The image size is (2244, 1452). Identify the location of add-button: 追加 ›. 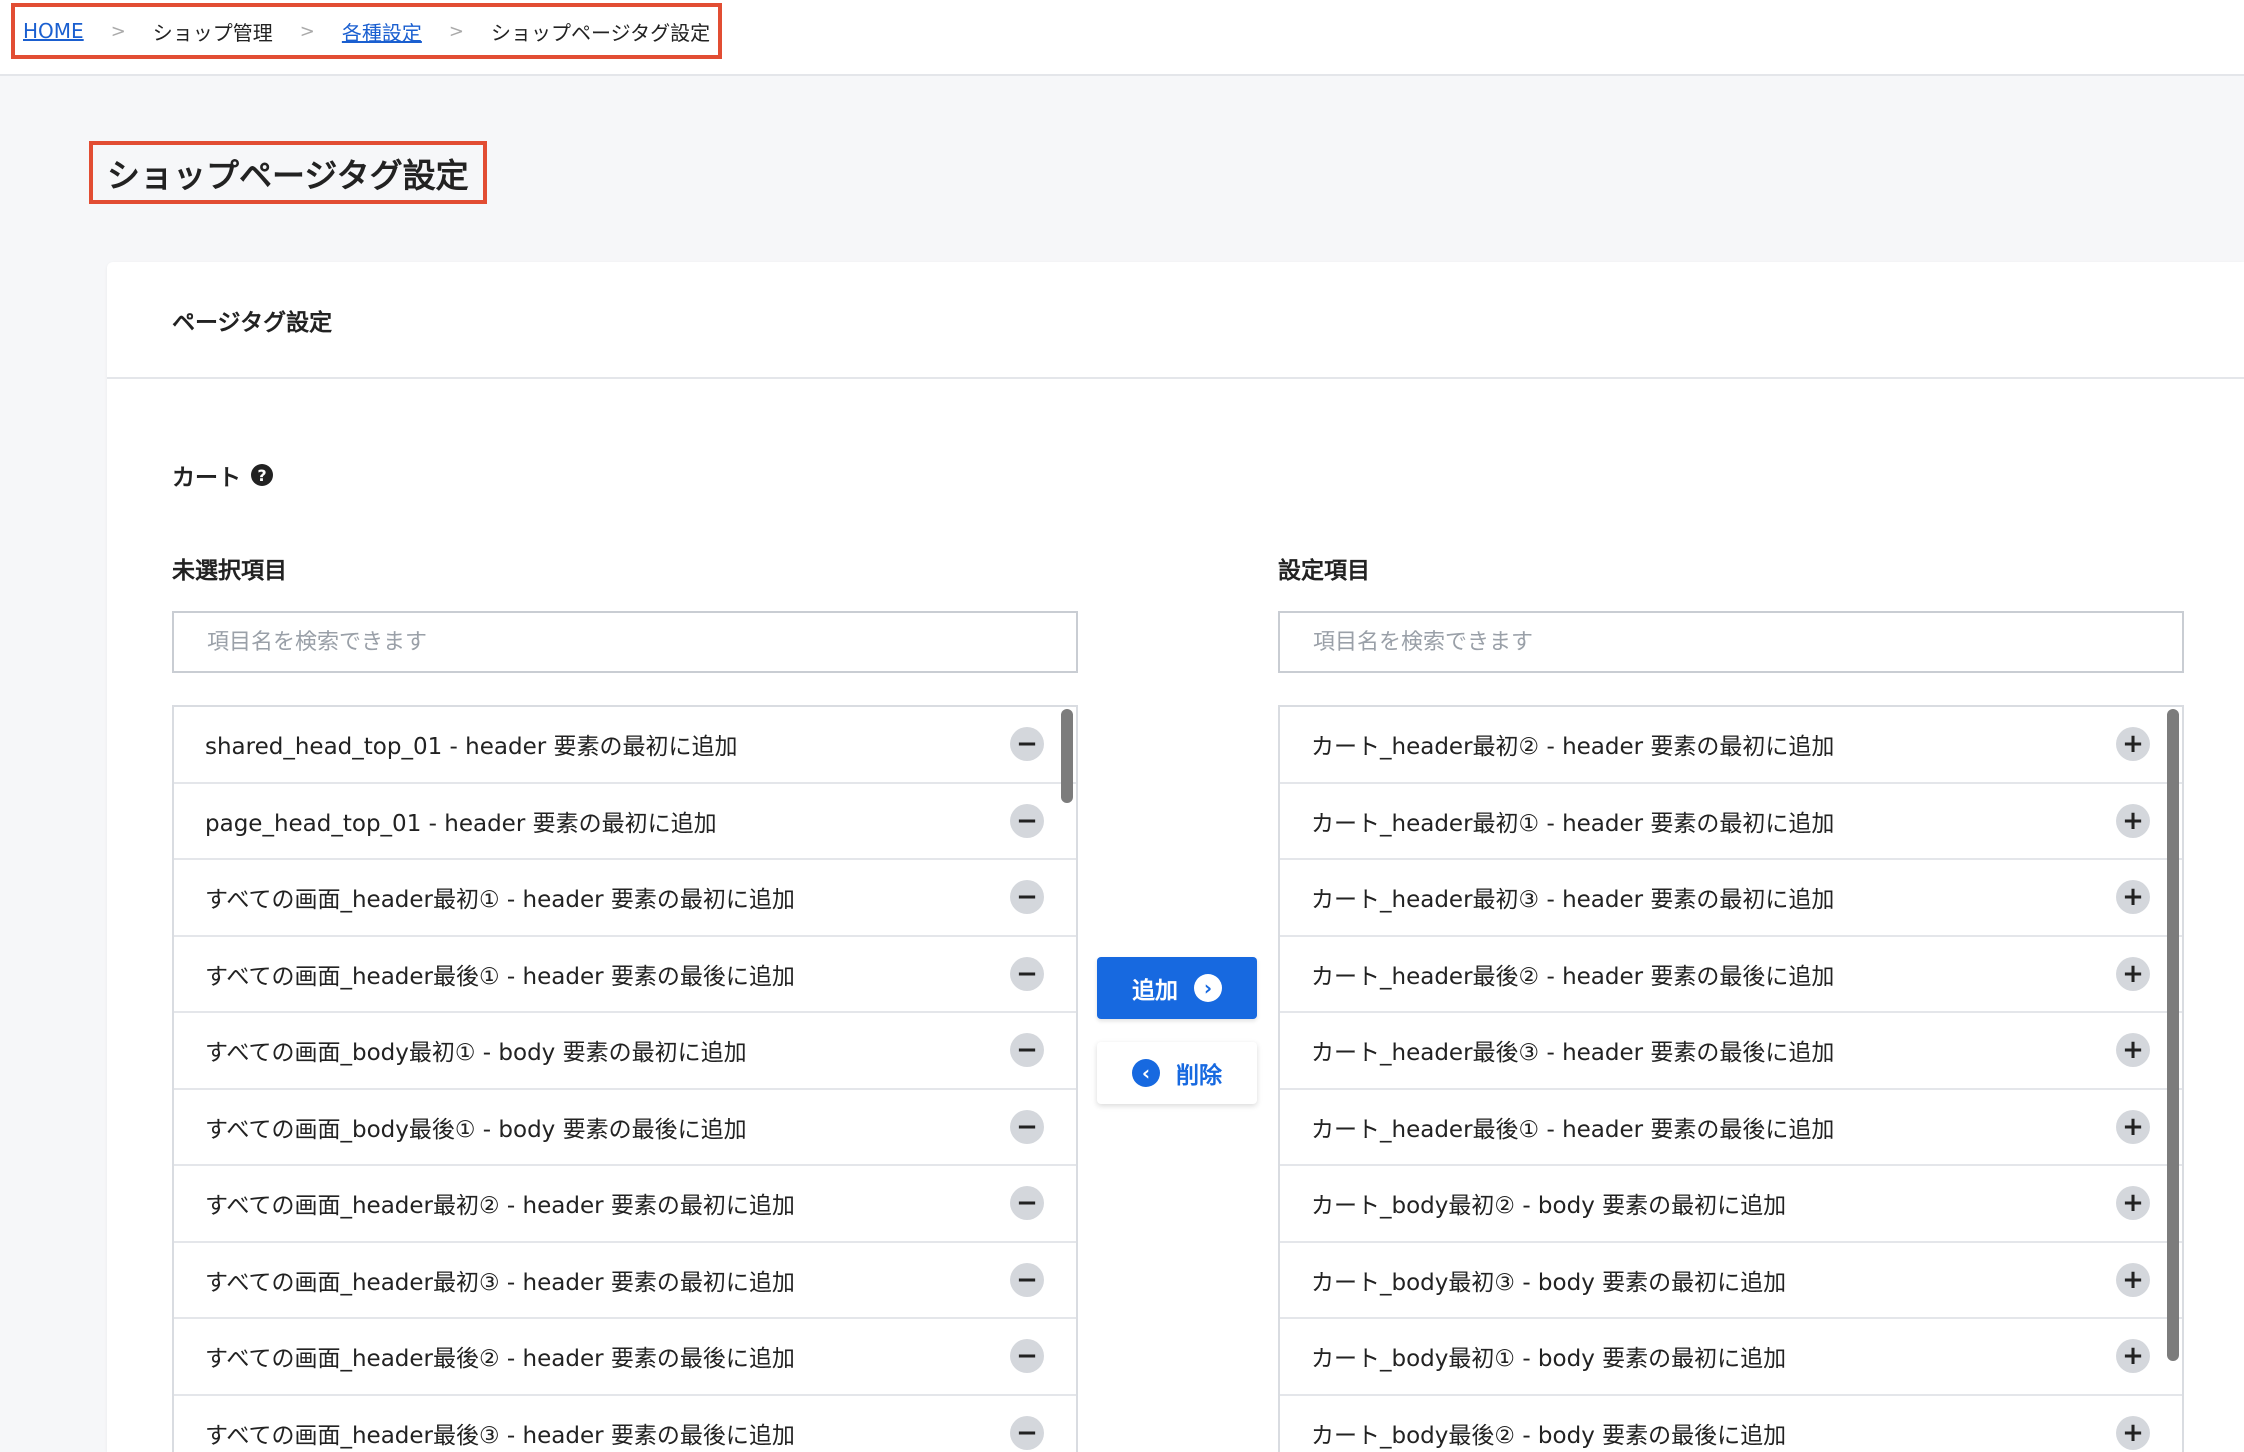
(1177, 988).